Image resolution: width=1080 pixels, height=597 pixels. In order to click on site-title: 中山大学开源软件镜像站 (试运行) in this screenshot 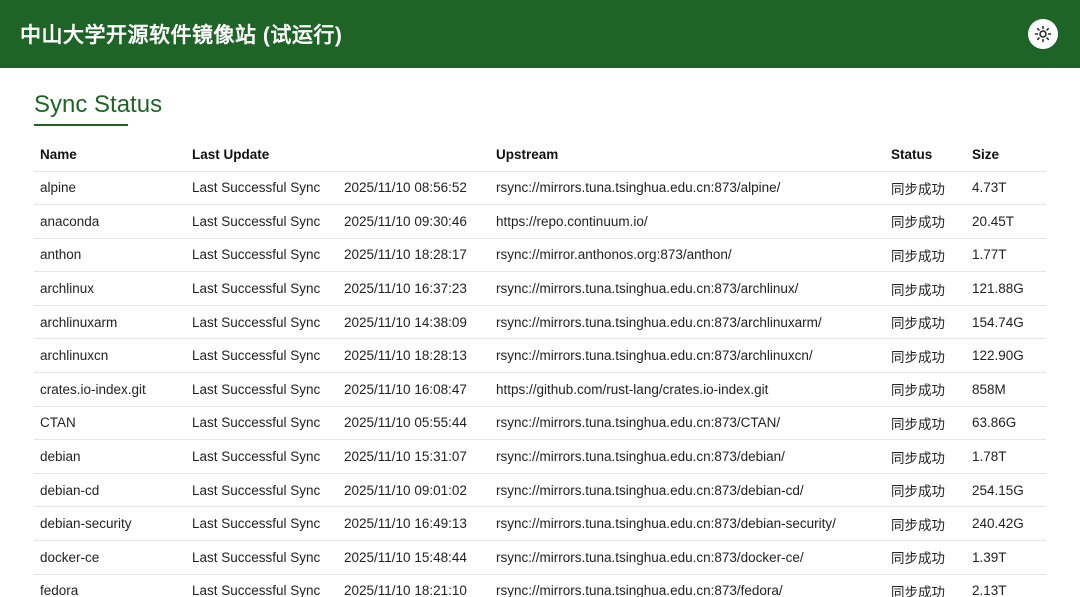, I will do `click(181, 34)`.